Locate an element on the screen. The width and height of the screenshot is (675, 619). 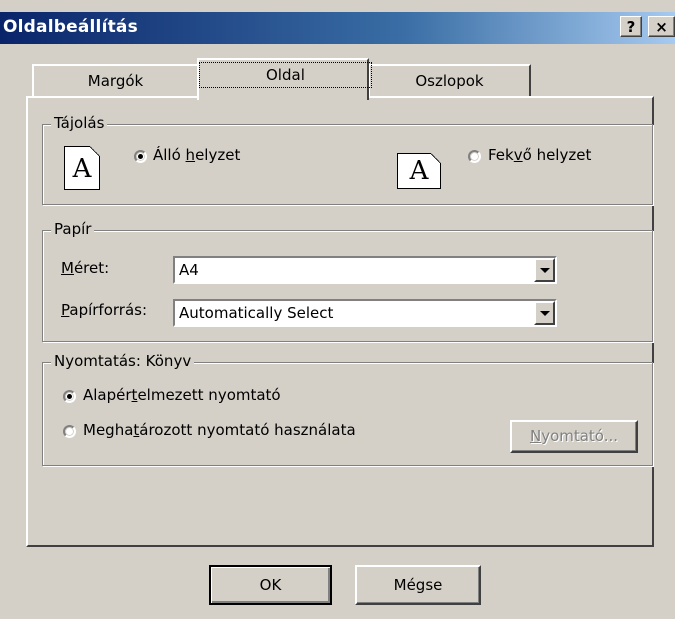
specific-printer-label: Meghatározott nyomtató használata is located at coordinates (219, 430).